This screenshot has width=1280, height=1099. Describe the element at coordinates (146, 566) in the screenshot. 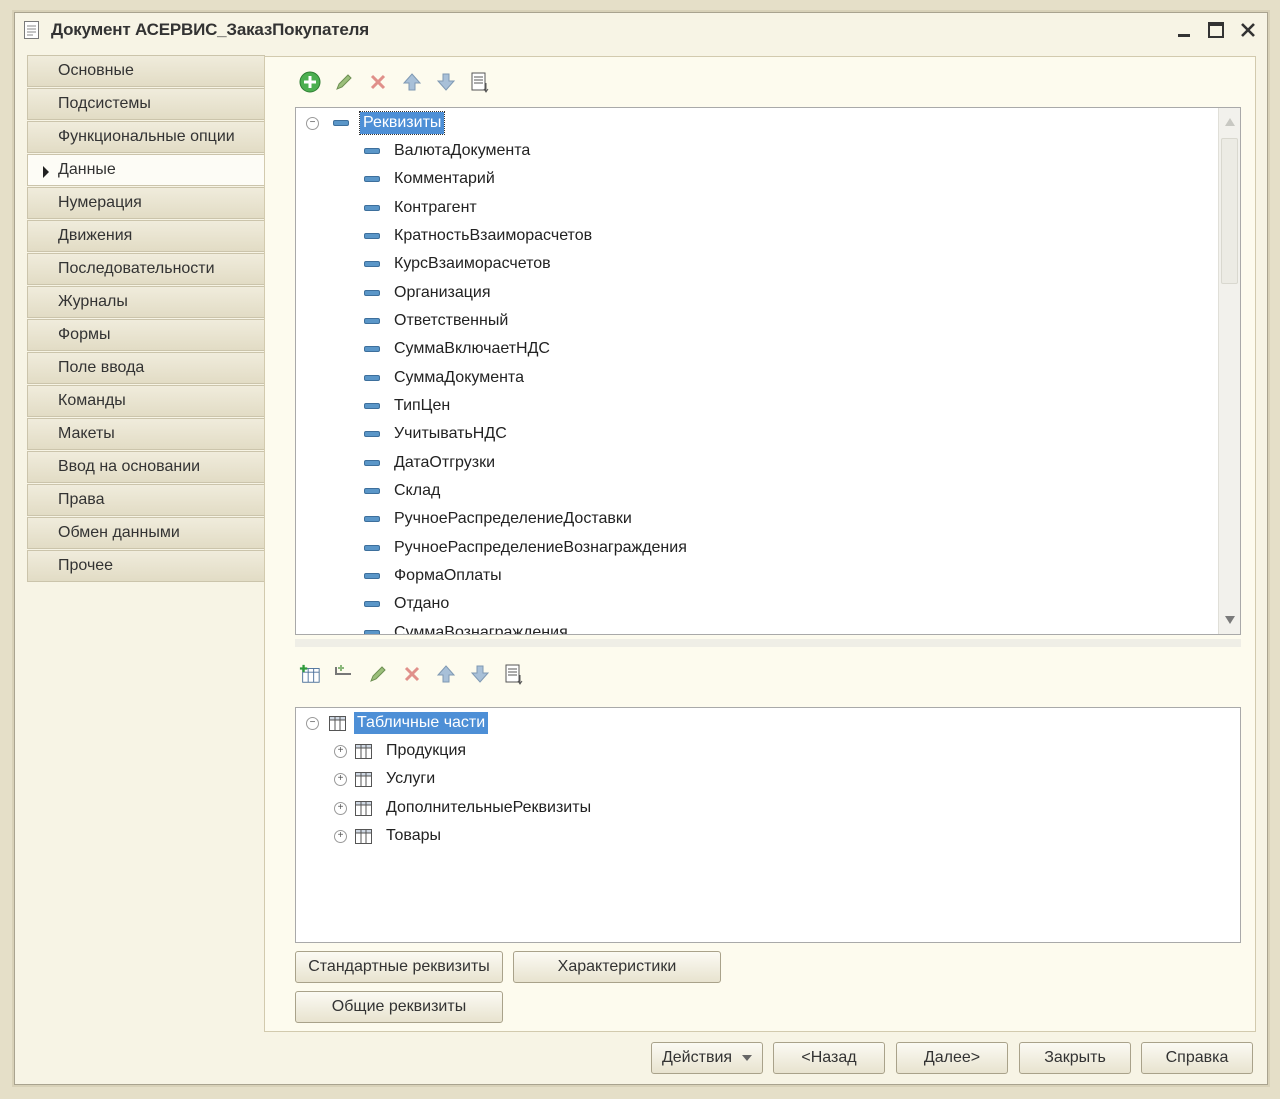

I see `tab-other: Прочее` at that location.